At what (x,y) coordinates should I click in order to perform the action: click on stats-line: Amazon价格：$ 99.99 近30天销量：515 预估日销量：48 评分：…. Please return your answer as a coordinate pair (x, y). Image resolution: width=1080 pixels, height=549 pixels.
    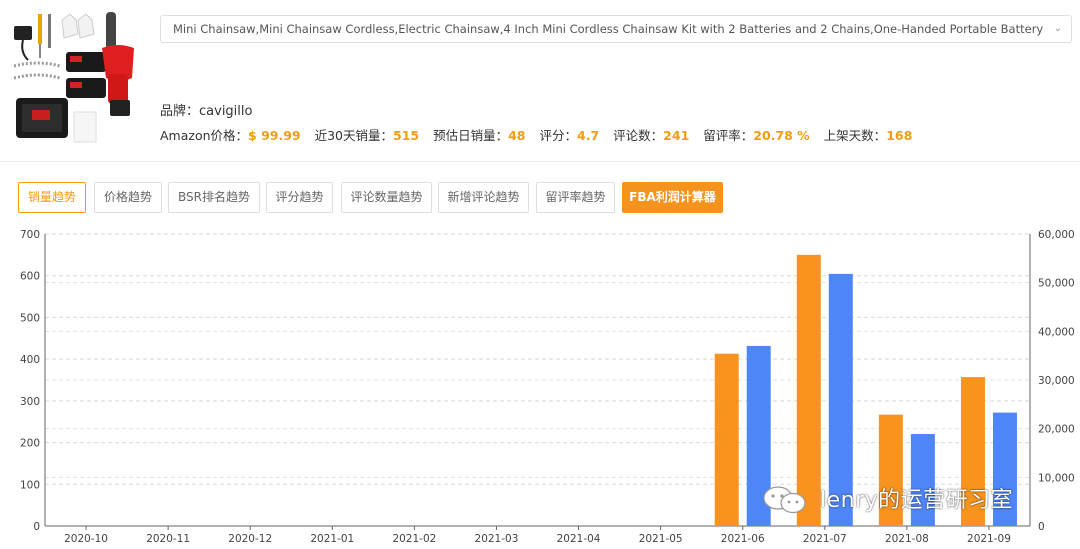
    Looking at the image, I should click on (541, 134).